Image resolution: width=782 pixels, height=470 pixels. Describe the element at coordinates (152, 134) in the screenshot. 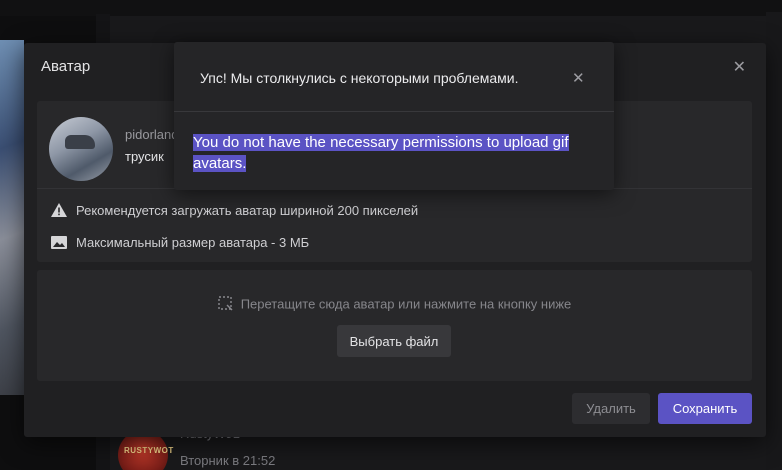

I see `username: pidorland` at that location.